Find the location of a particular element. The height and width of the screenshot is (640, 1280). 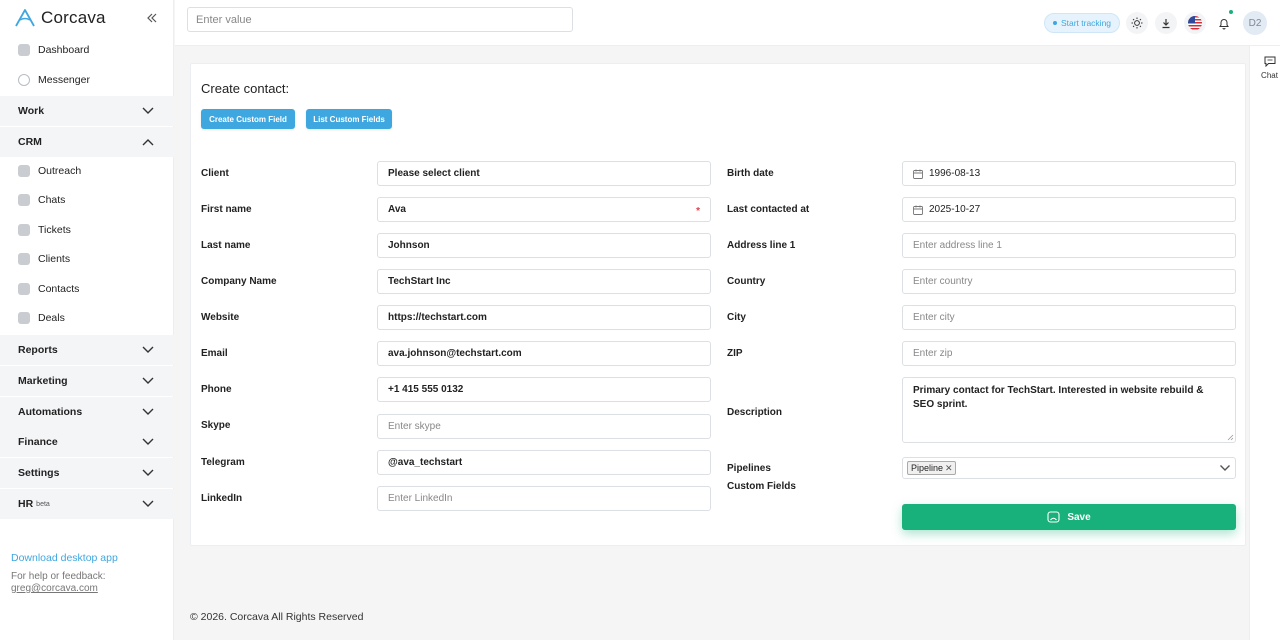

company-name-label: Company Name is located at coordinates (239, 281).